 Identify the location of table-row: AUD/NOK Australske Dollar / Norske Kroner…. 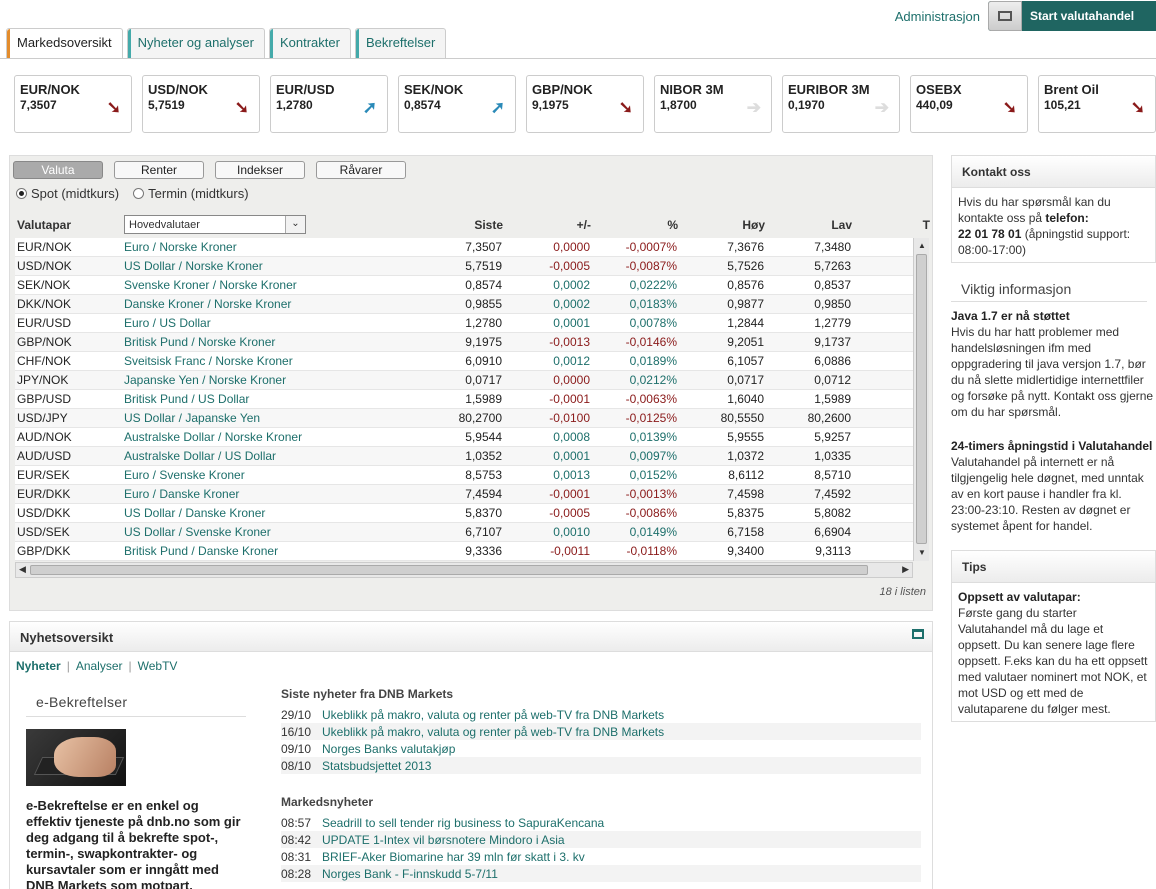
(464, 437).